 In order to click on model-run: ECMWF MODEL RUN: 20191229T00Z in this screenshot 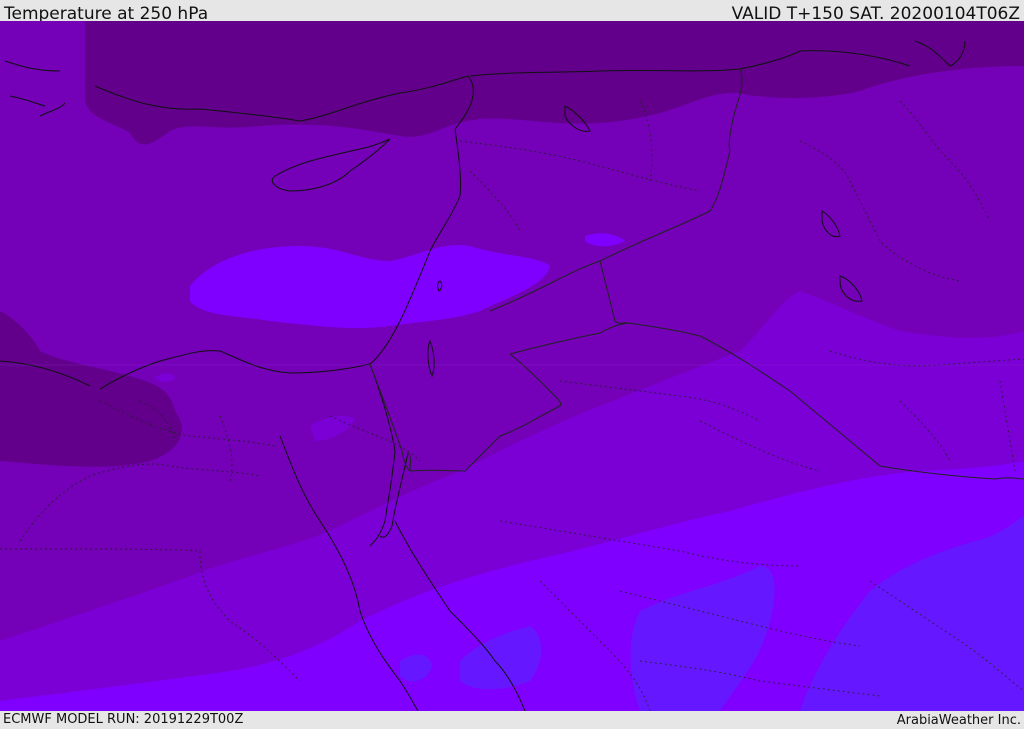, I will do `click(123, 719)`.